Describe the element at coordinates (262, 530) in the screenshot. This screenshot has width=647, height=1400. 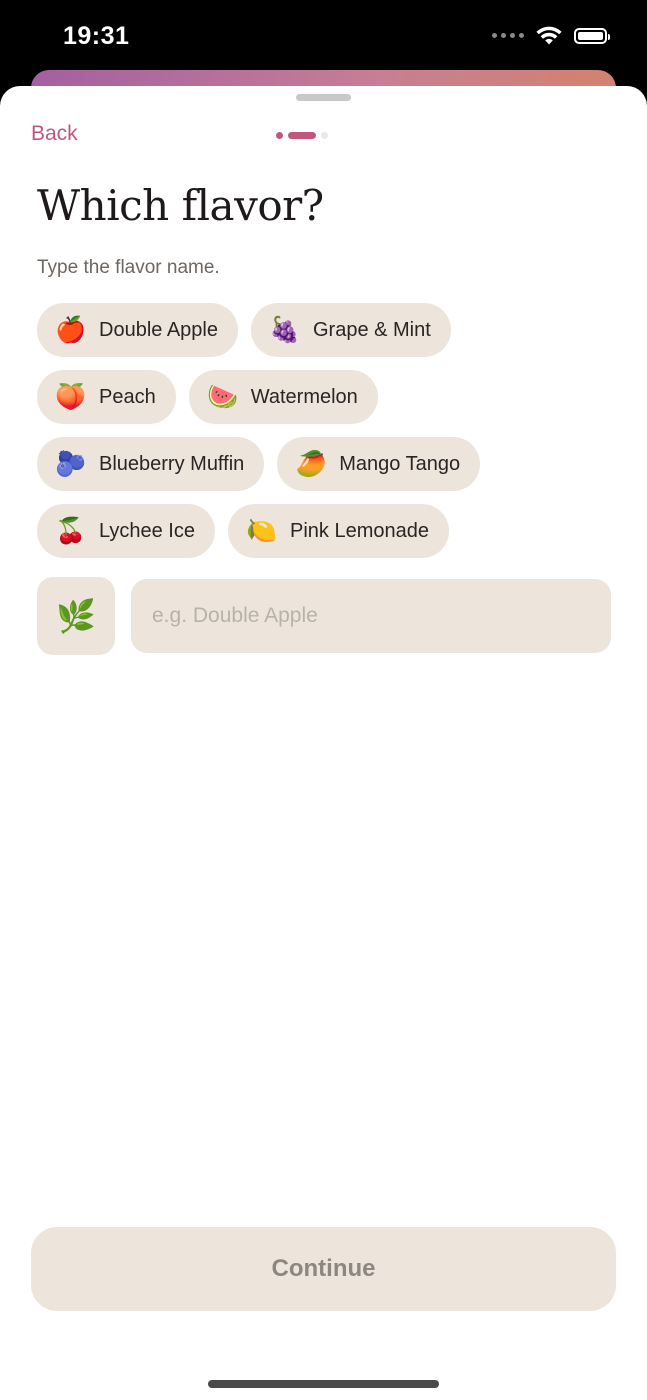
I see `lemon-icon: 🍋` at that location.